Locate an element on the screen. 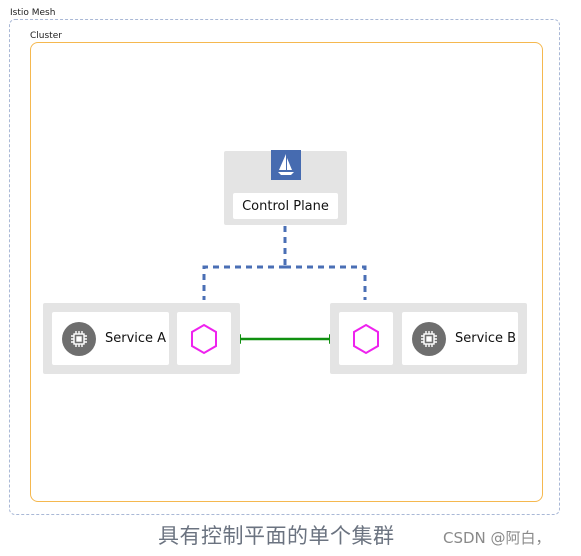  control-plane-label: Control Plane is located at coordinates (285, 206).